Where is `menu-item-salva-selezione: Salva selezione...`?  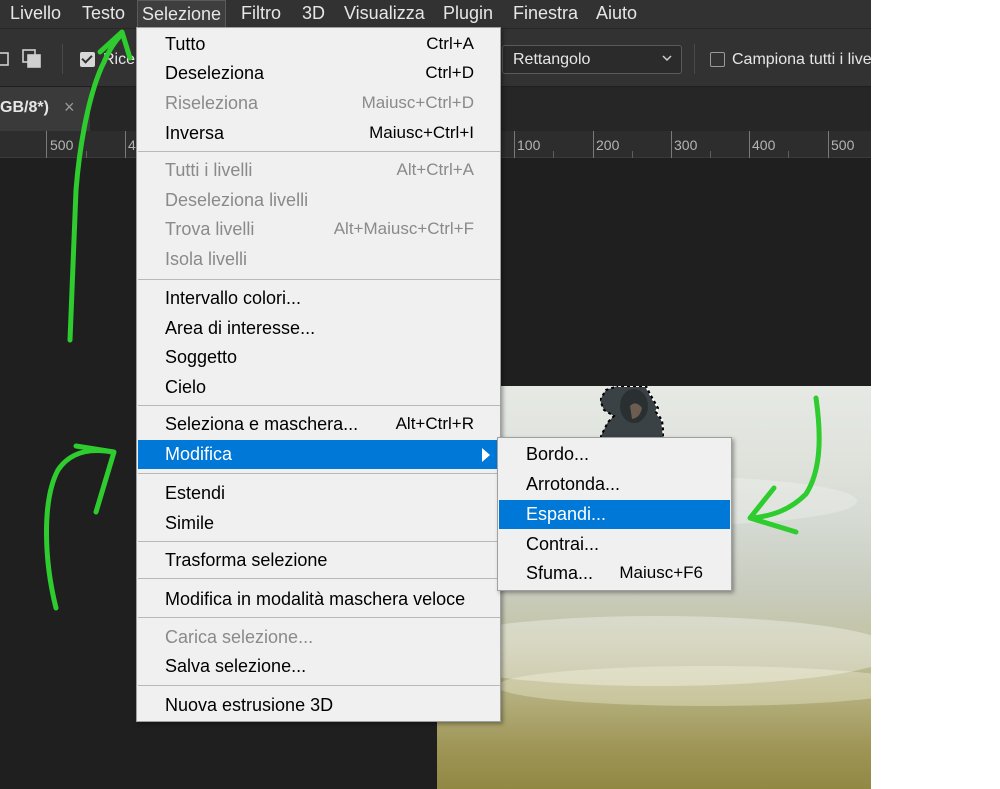
menu-item-salva-selezione: Salva selezione... is located at coordinates (319, 666).